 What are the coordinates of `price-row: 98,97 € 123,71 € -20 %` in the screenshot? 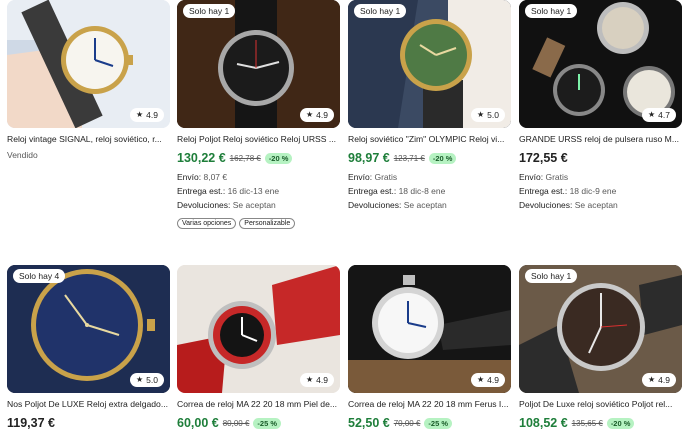 It's located at (429, 158).